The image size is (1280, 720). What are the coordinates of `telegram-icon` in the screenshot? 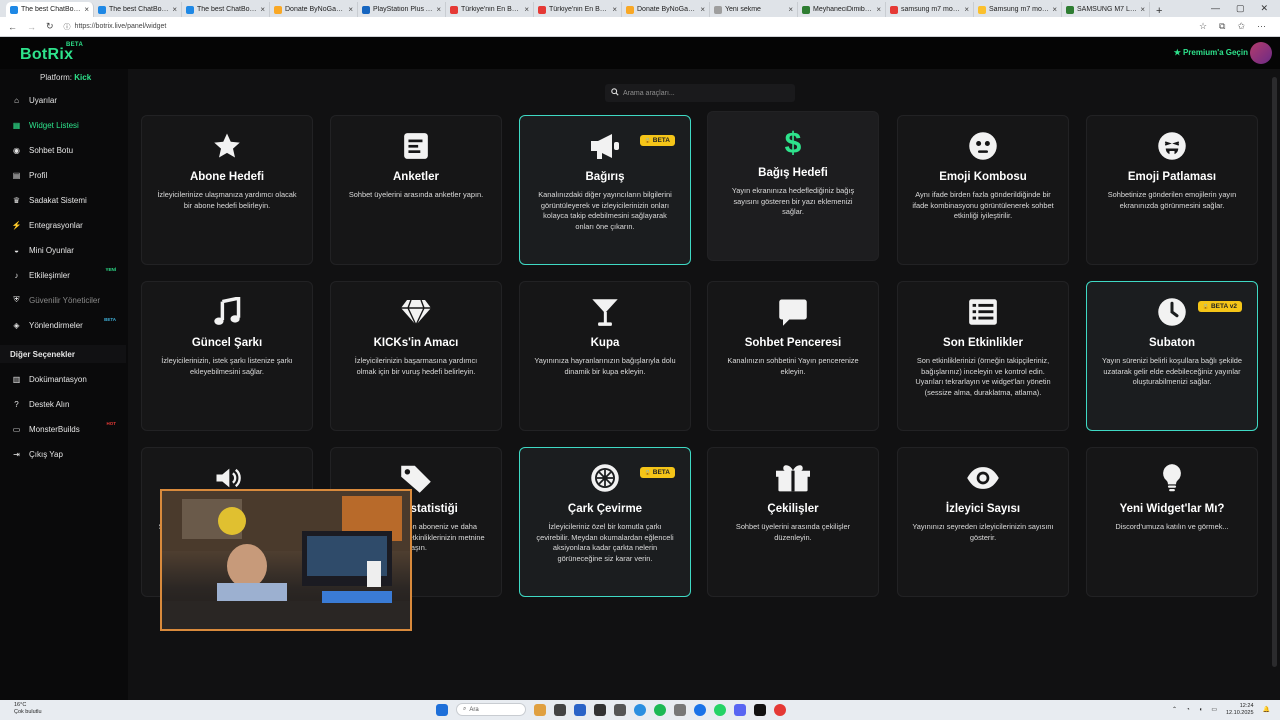 It's located at (640, 709).